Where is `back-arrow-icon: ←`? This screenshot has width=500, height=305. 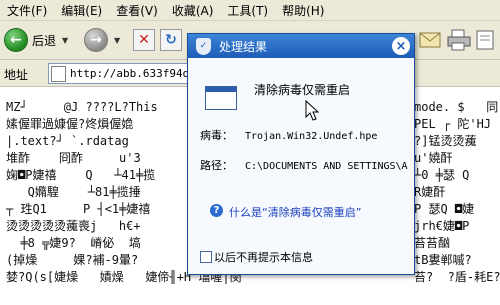 back-arrow-icon: ← is located at coordinates (16, 40).